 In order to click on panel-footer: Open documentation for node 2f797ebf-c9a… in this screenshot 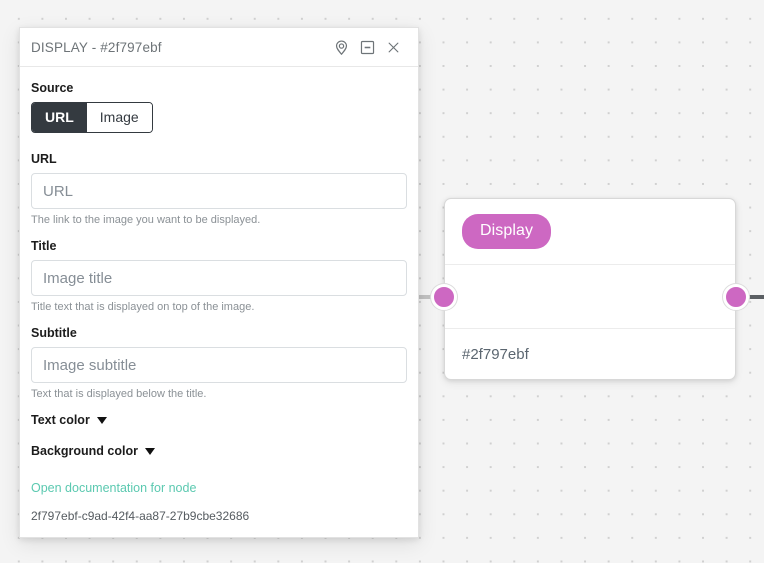, I will do `click(219, 509)`.